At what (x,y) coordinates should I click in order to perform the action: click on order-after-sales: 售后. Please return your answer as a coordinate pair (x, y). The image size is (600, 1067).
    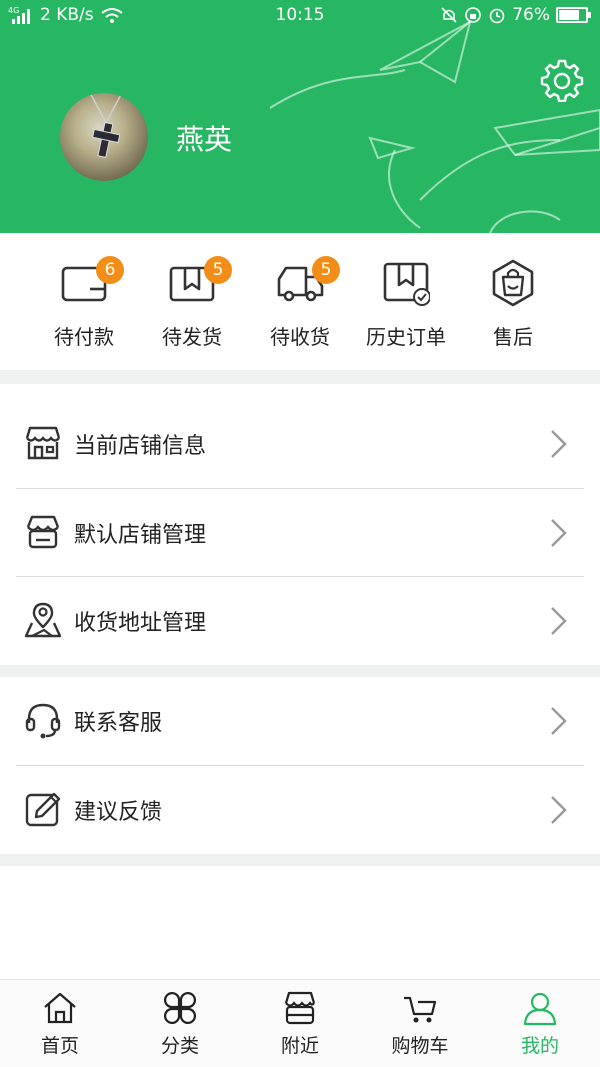
    Looking at the image, I should click on (513, 309).